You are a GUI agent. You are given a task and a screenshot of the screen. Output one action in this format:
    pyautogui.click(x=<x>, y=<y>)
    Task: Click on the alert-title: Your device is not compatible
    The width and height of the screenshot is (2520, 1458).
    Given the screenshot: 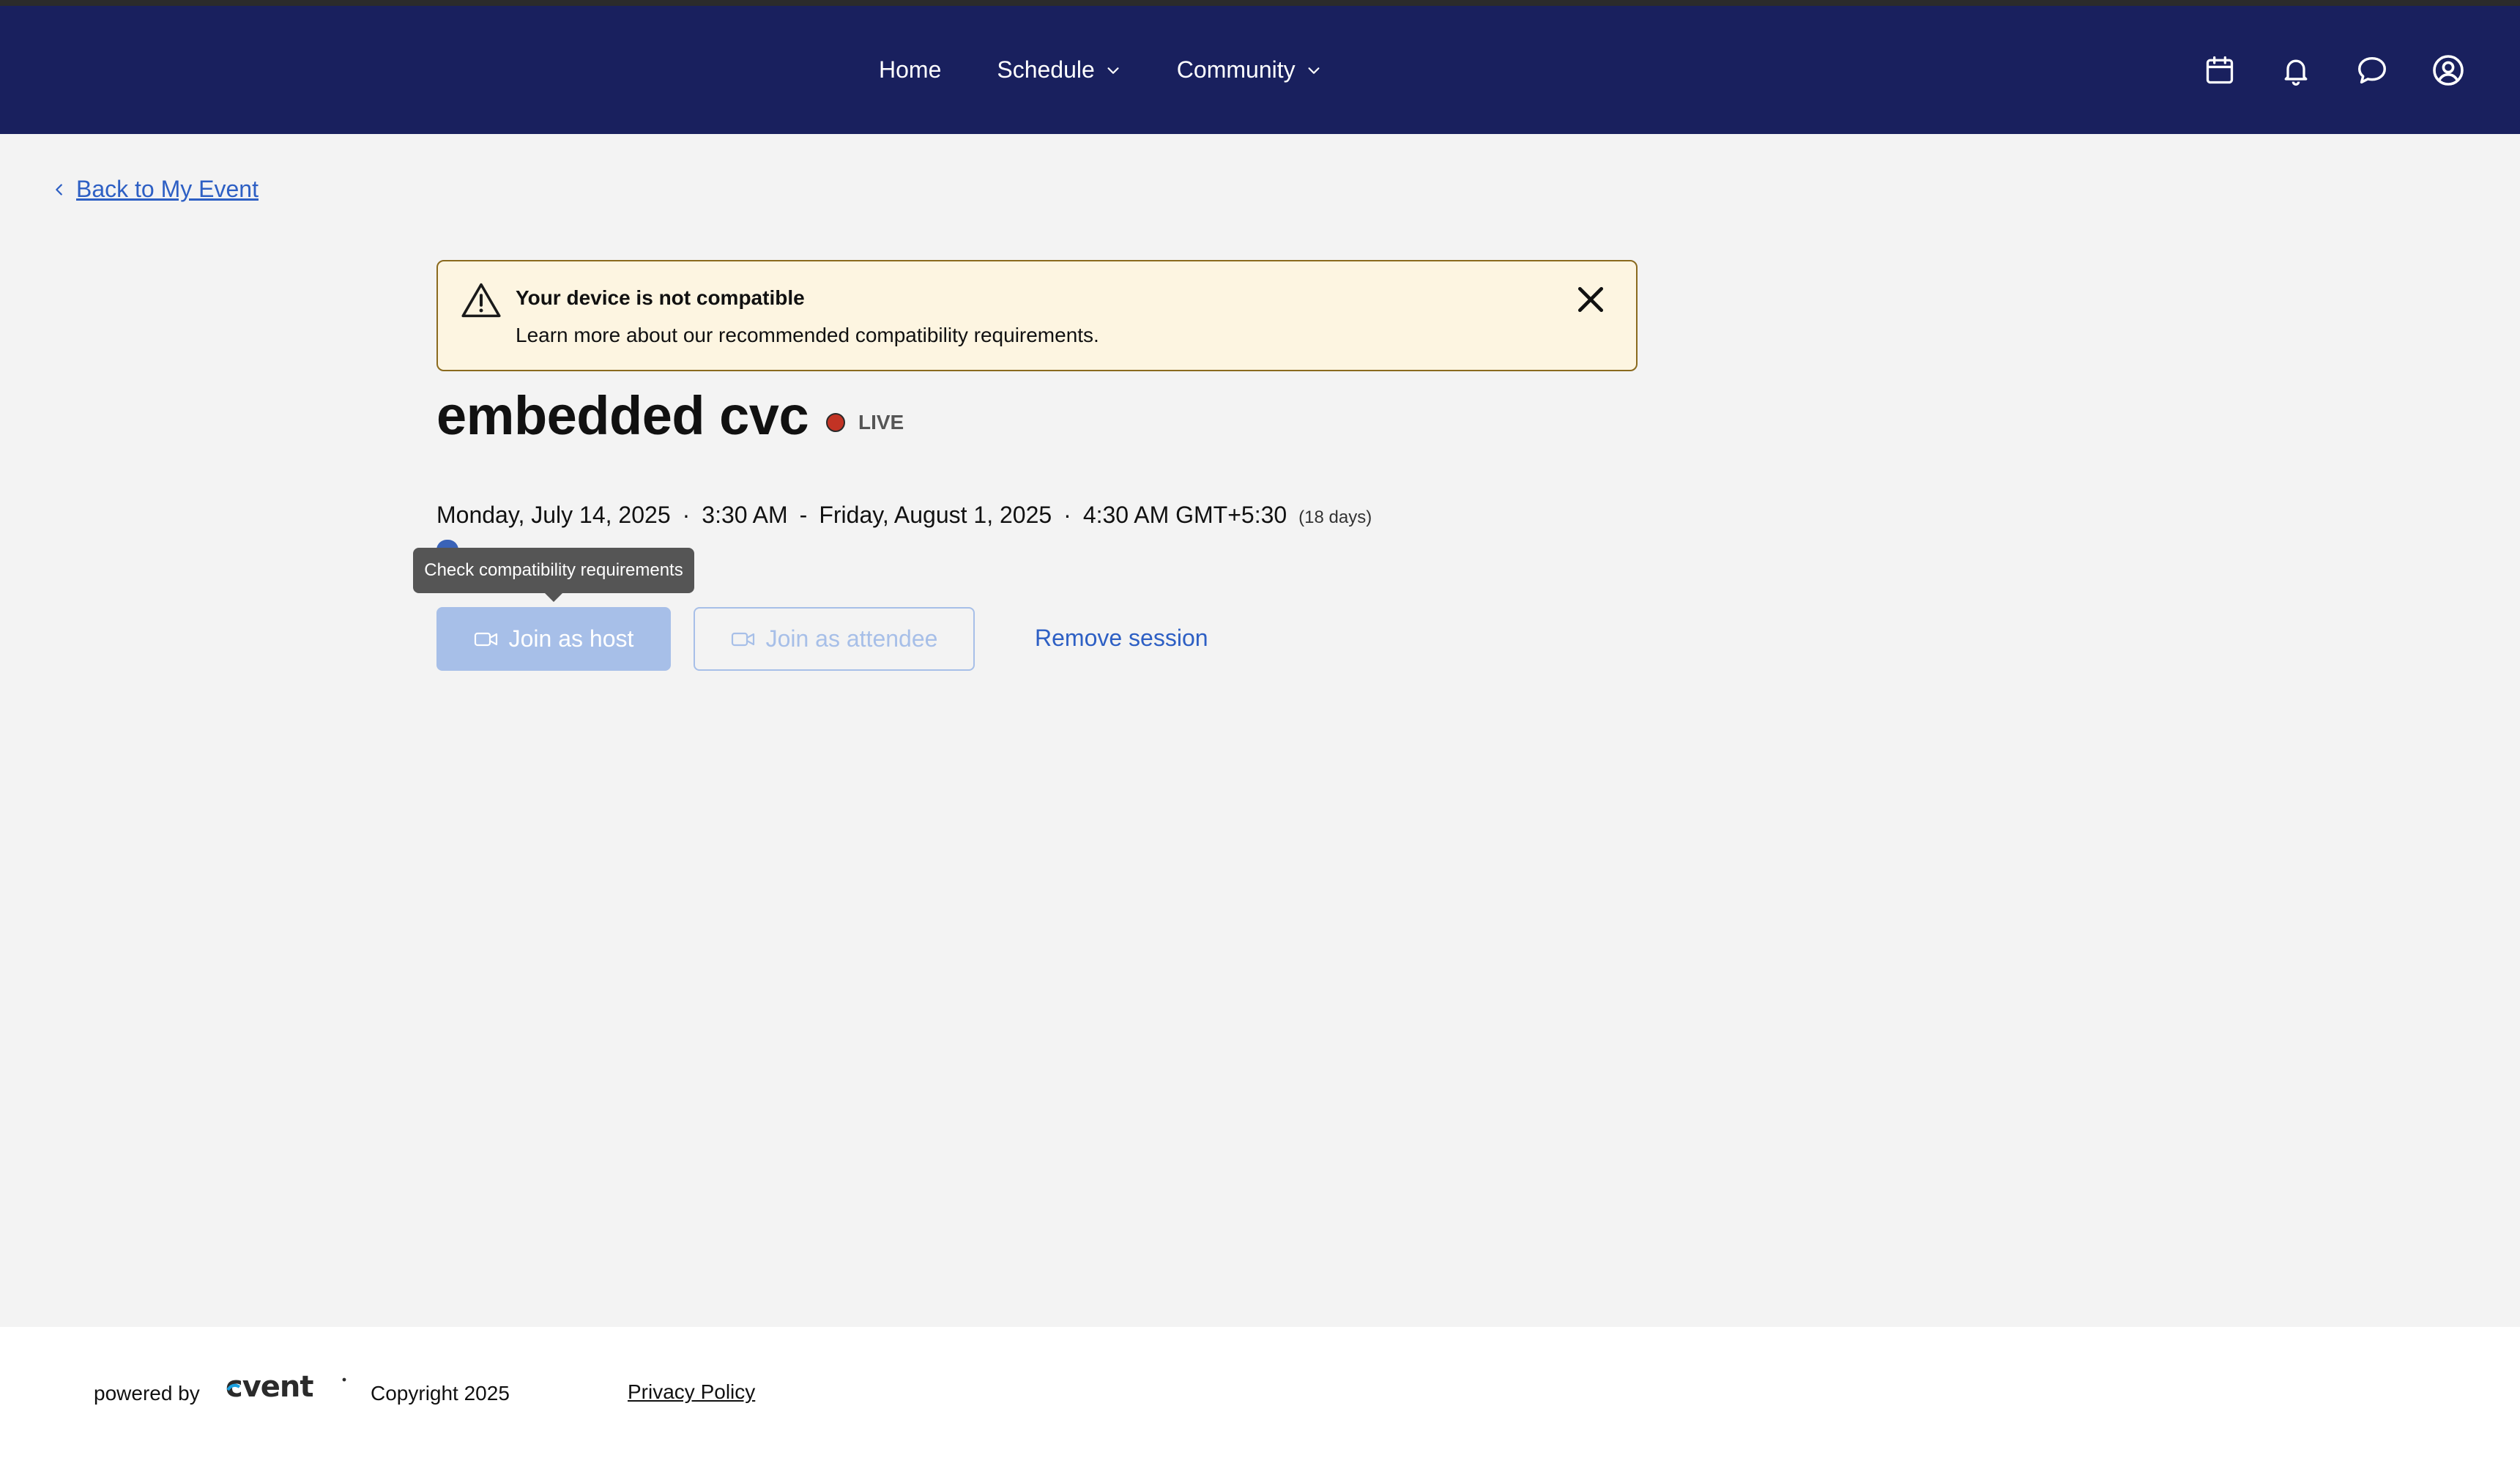 What is the action you would take?
    pyautogui.click(x=660, y=297)
    